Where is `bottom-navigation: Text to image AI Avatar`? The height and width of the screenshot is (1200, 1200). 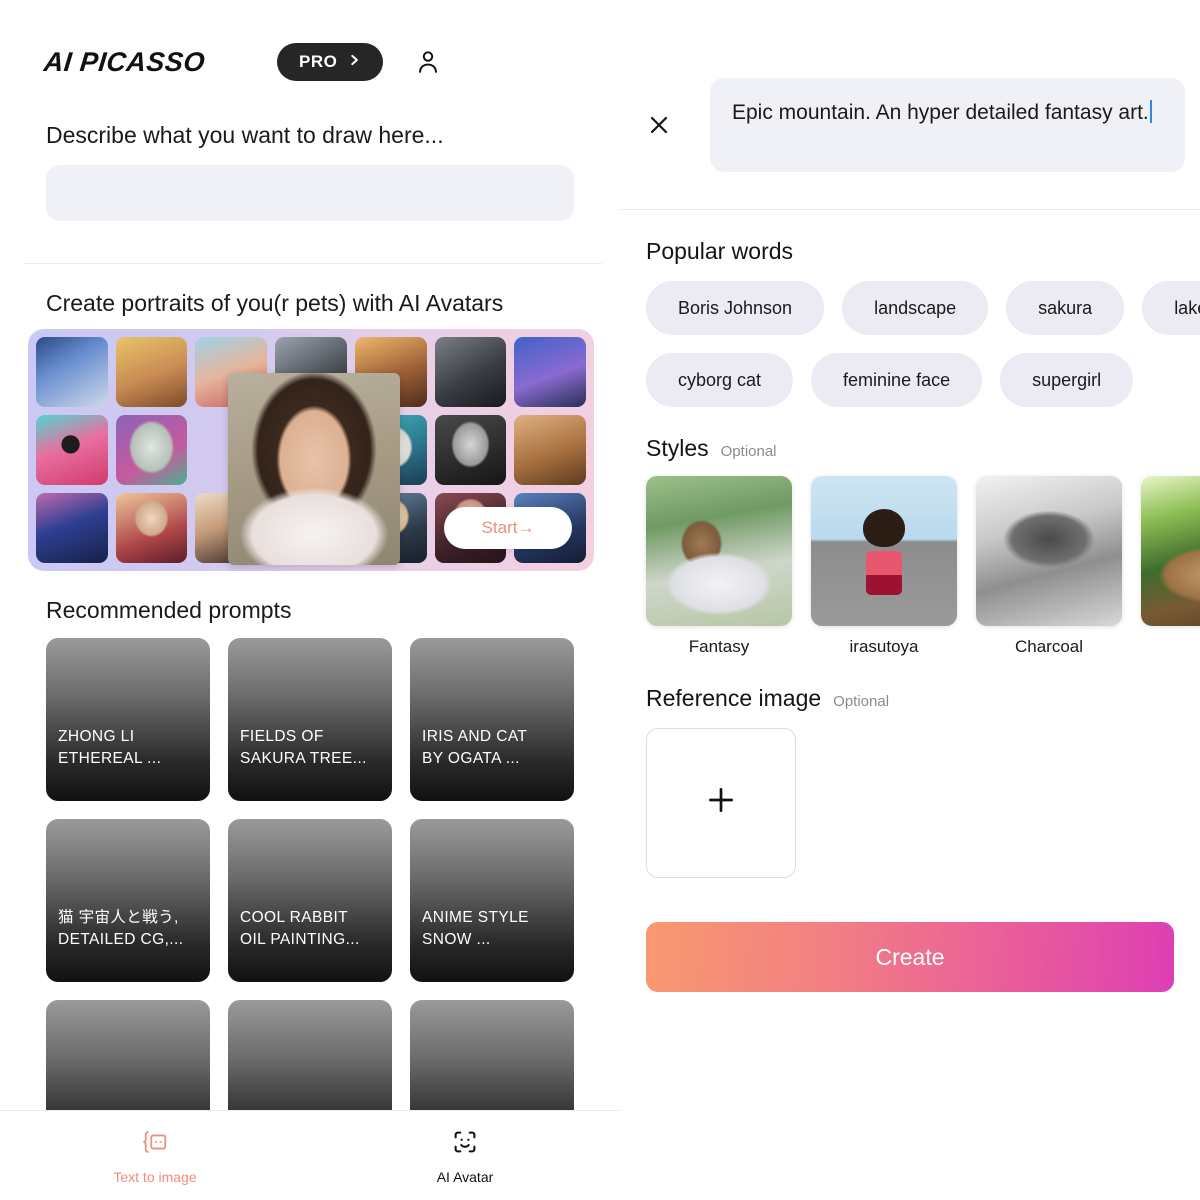 bottom-navigation: Text to image AI Avatar is located at coordinates (310, 1155).